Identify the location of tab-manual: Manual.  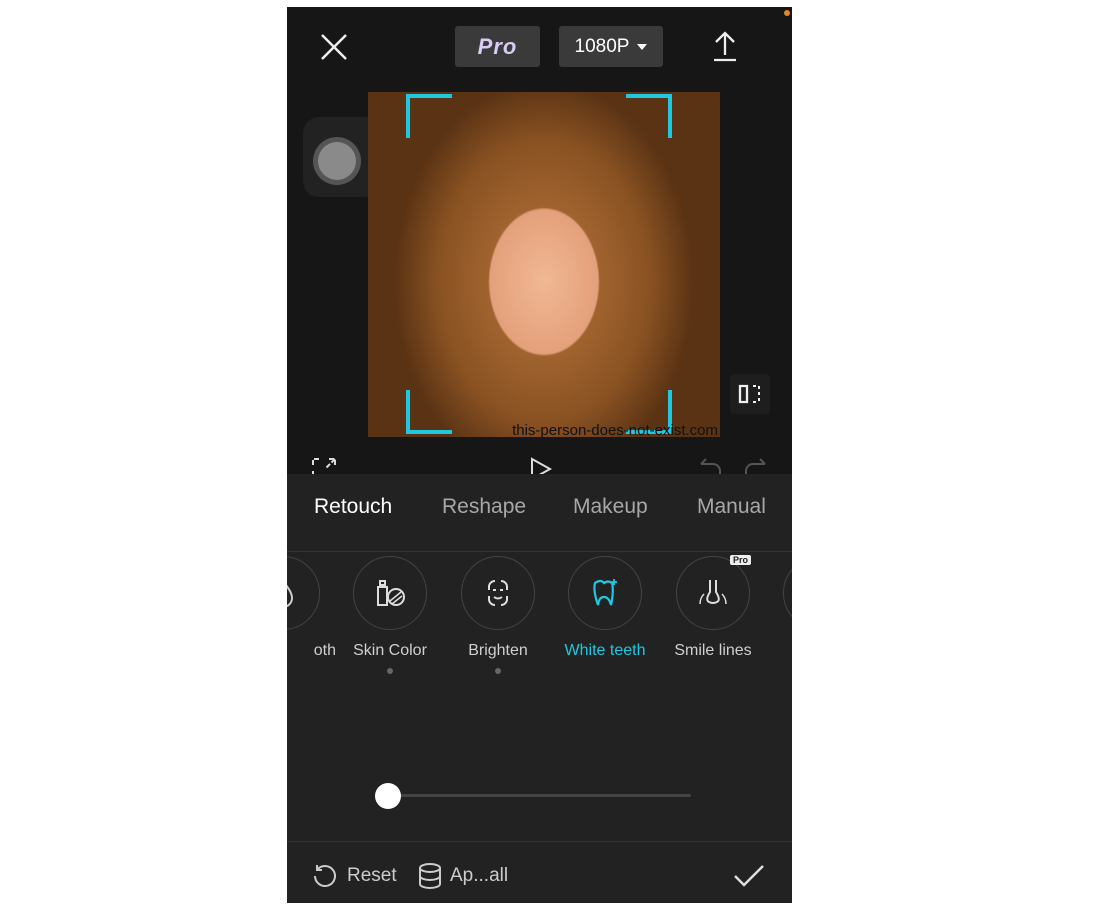
(731, 507).